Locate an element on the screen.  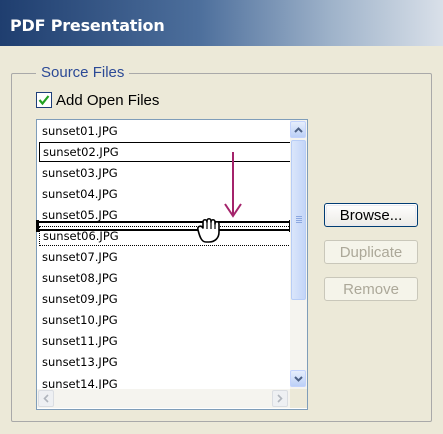
duplicate-button: Duplicate is located at coordinates (371, 252).